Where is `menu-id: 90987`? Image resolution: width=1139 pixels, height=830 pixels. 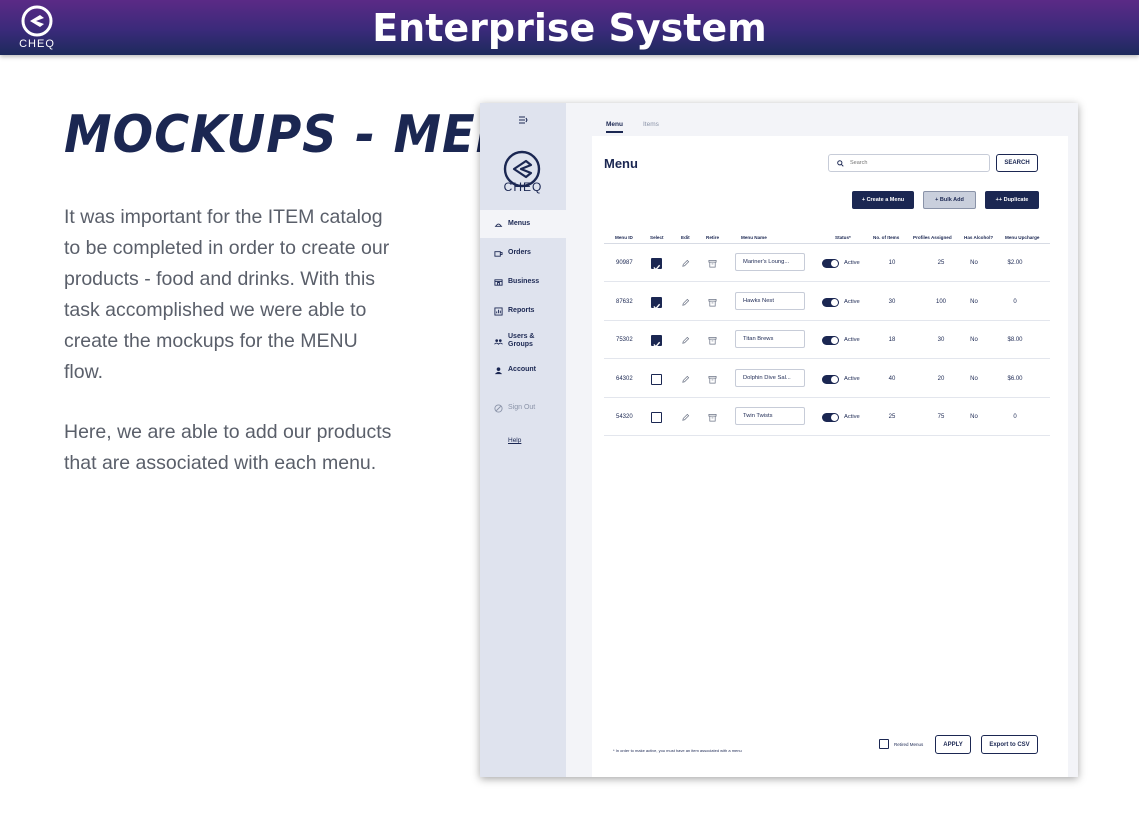 menu-id: 90987 is located at coordinates (624, 263).